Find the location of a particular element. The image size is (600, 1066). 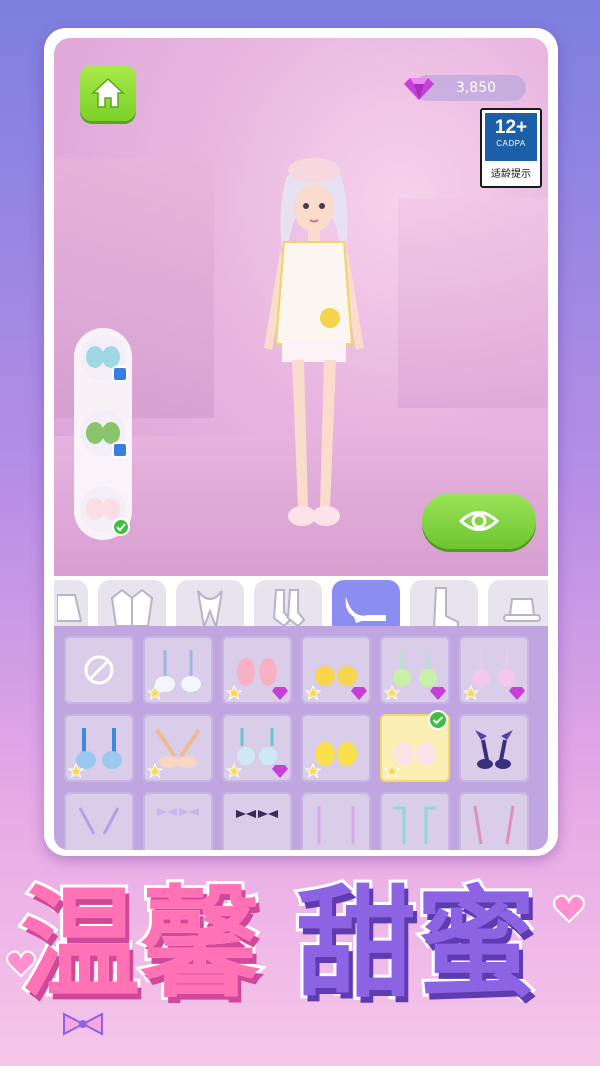

rose-straps-icon is located at coordinates (494, 825).